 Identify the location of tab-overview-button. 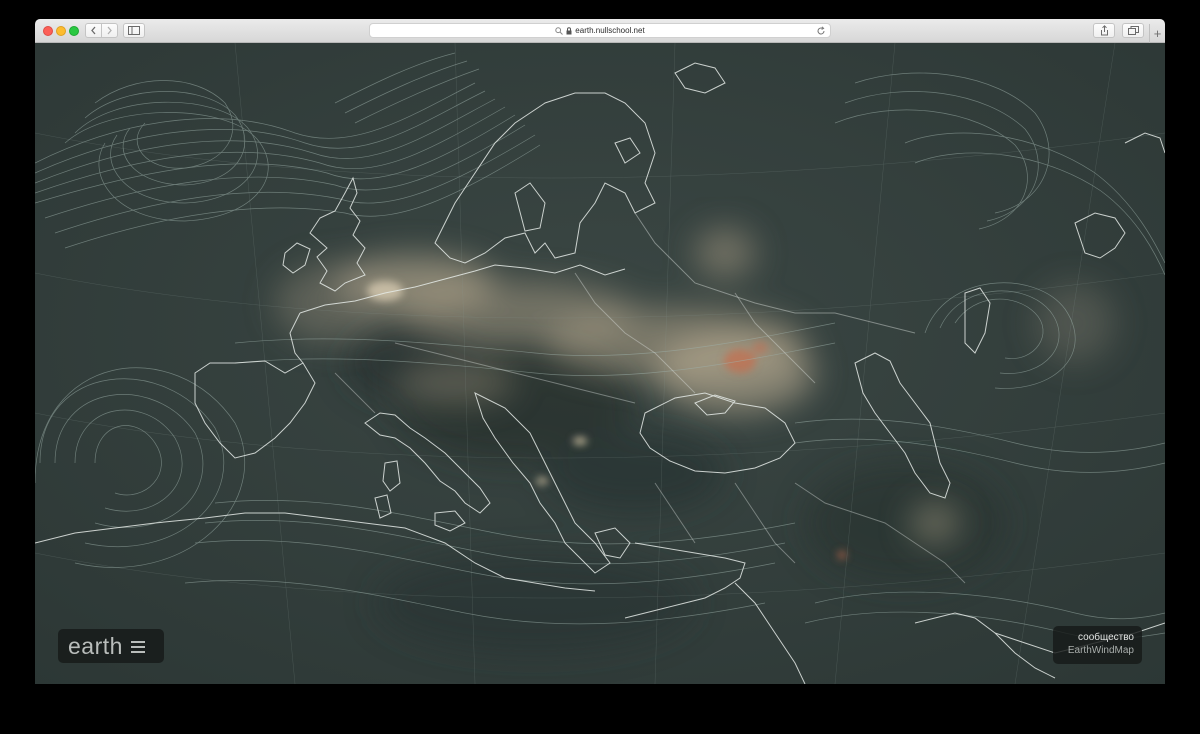
(1133, 30).